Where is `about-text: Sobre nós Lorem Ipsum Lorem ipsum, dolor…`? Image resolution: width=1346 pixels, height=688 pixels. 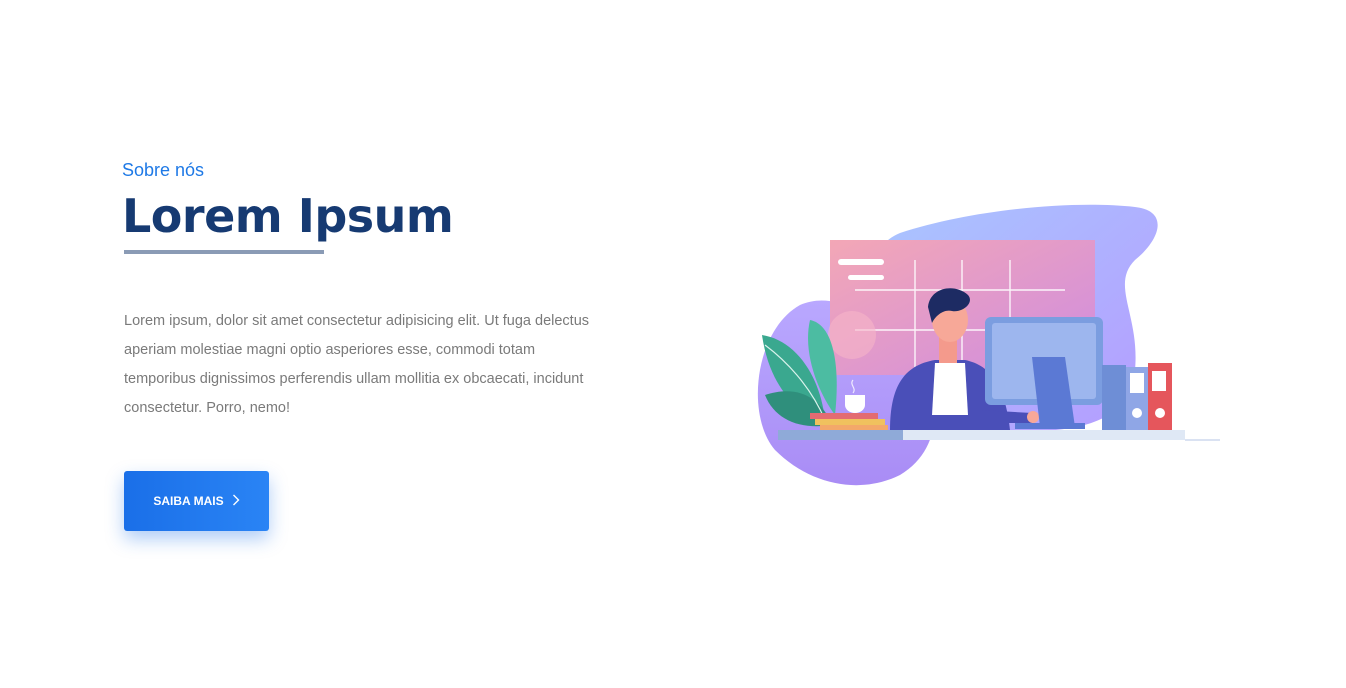
about-text: Sobre nós Lorem Ipsum Lorem ipsum, dolor… is located at coordinates (372, 290).